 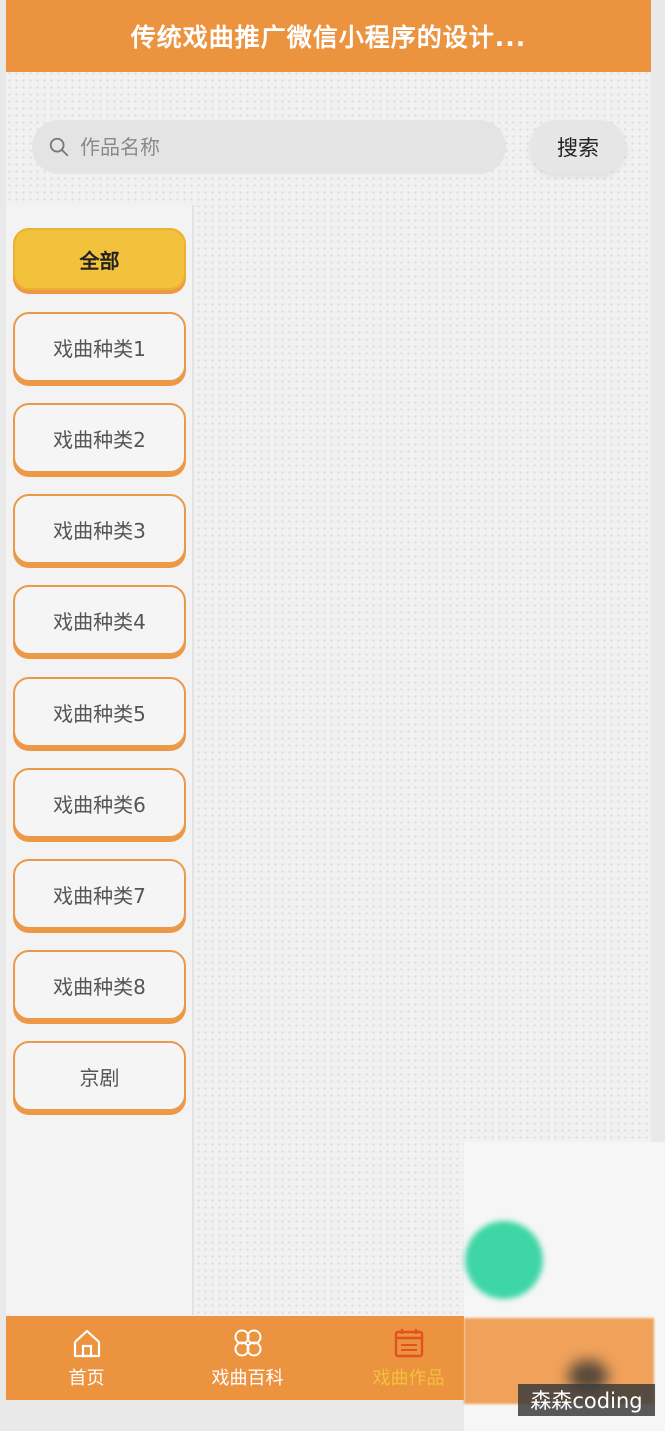 I want to click on home-icon, so click(x=86, y=1343).